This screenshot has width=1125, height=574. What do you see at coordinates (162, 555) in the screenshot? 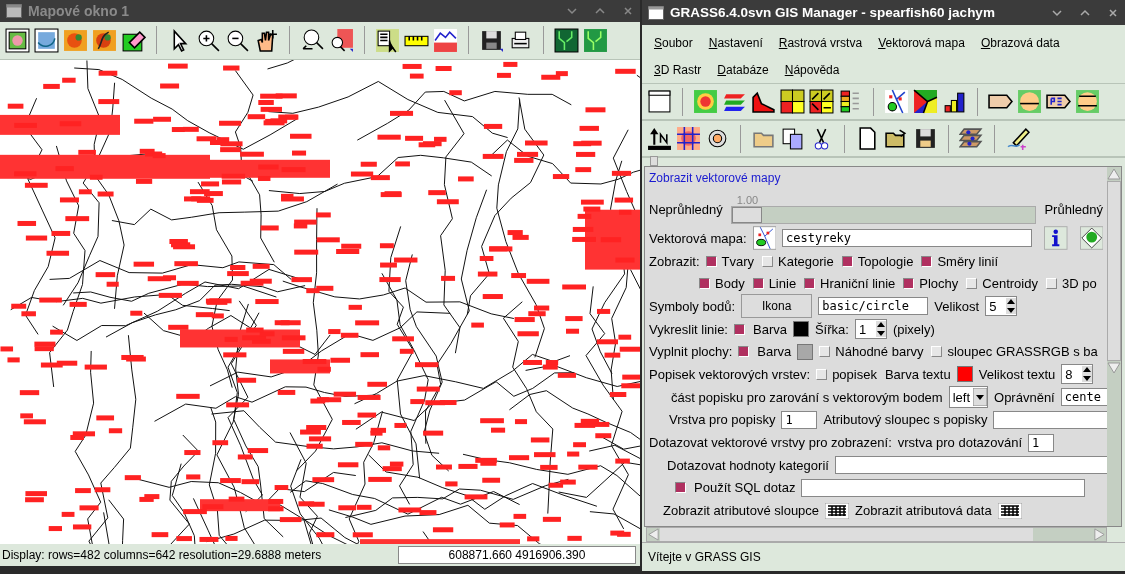
I see `status-text: Display: rows=482 columns=642 resolution=29.6888 meters` at bounding box center [162, 555].